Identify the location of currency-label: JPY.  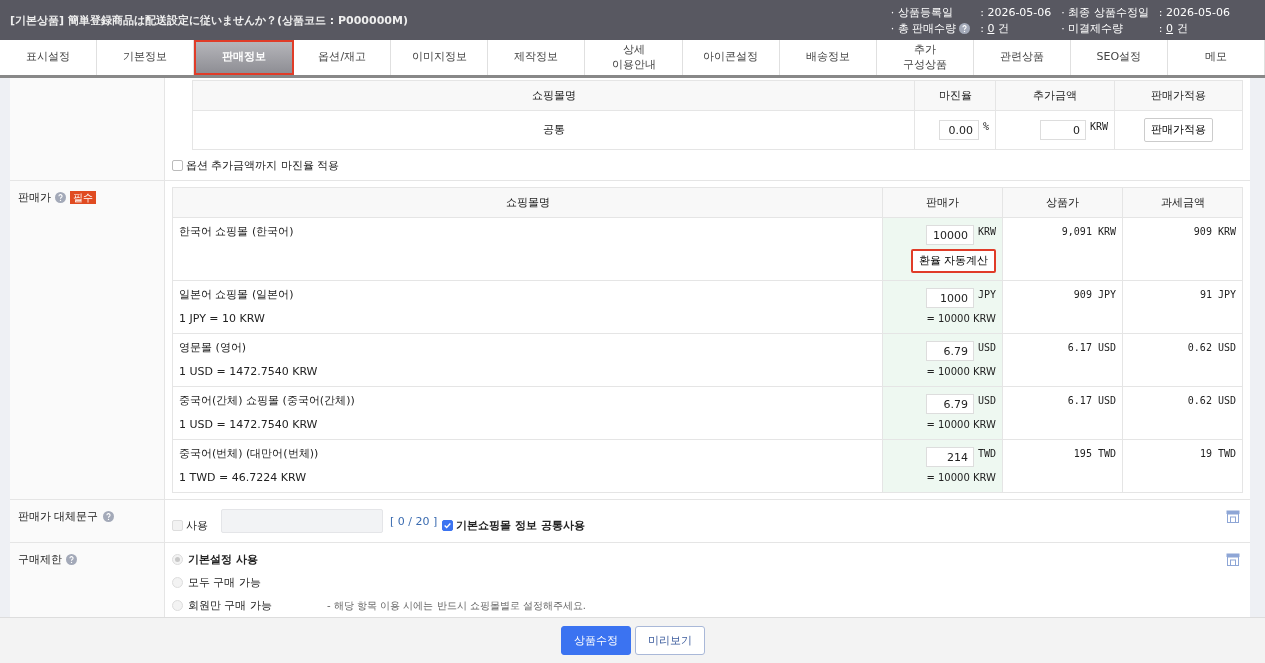
(986, 294).